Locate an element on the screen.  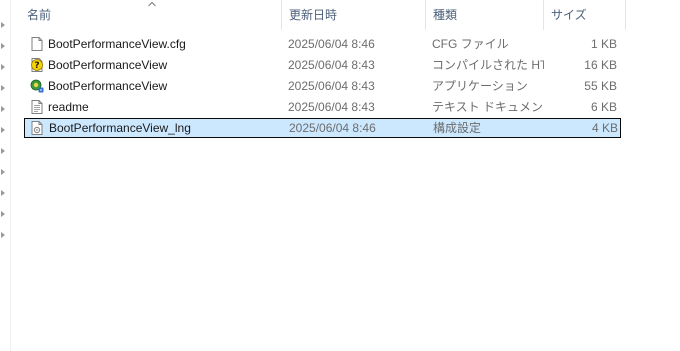
file-type: CFG ファイル is located at coordinates (470, 44).